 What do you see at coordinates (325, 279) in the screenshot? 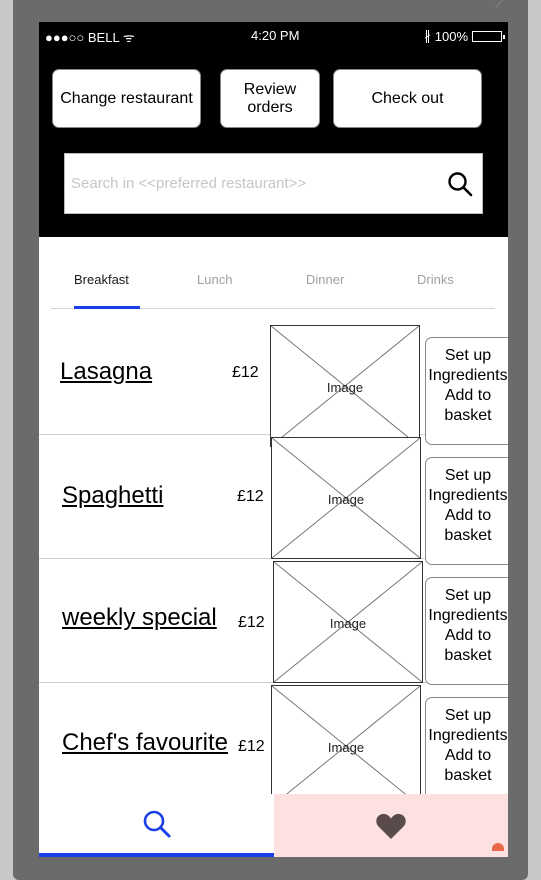
I see `tab-dinner: Dinner` at bounding box center [325, 279].